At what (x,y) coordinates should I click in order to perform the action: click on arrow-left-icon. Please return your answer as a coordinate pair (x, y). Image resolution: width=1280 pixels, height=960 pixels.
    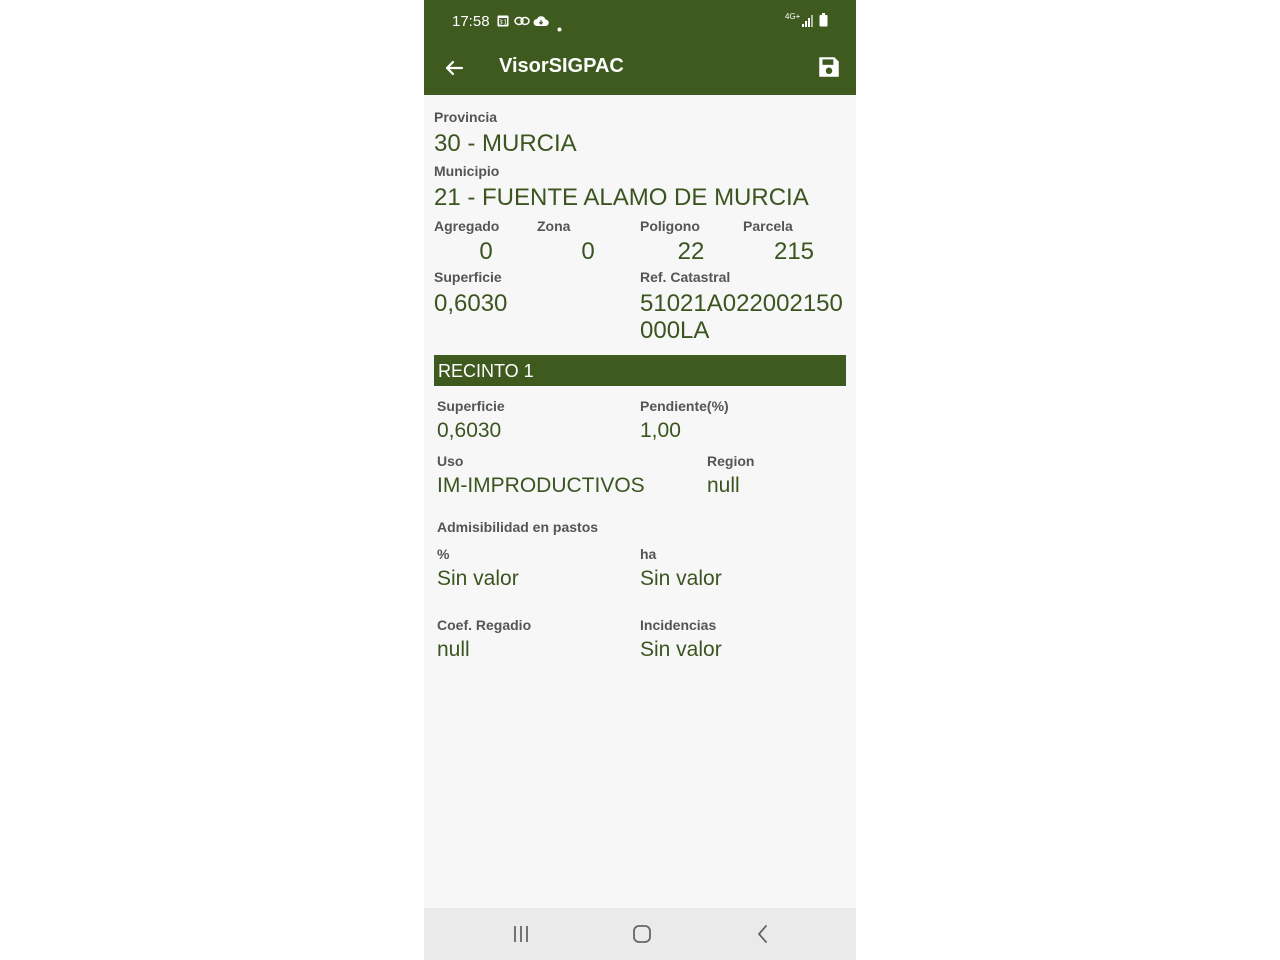
    Looking at the image, I should click on (454, 68).